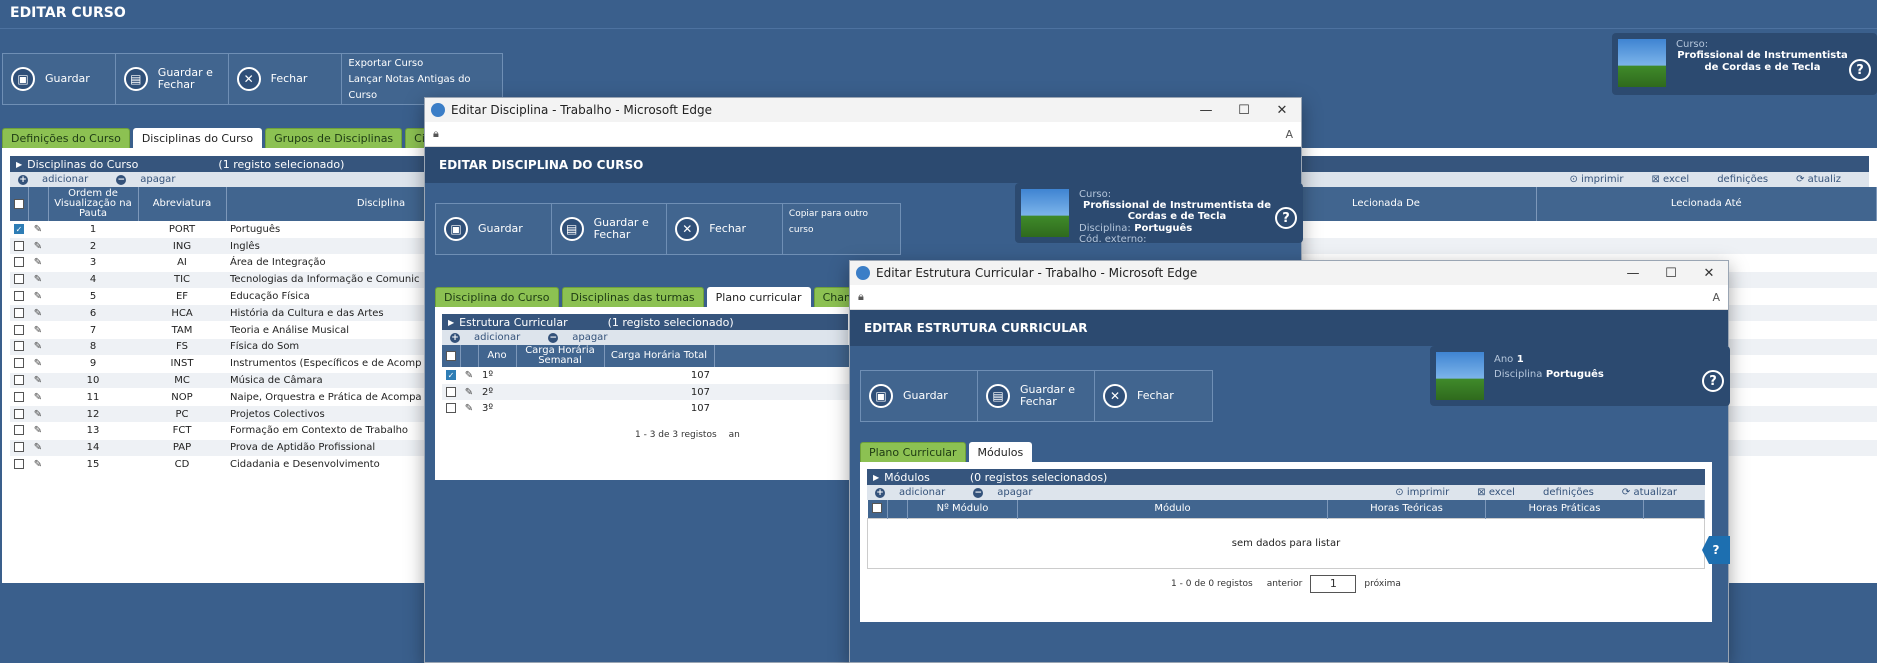 The image size is (1877, 663). What do you see at coordinates (497, 297) in the screenshot?
I see `tab-disciplina-curso: Disciplina do Curso` at bounding box center [497, 297].